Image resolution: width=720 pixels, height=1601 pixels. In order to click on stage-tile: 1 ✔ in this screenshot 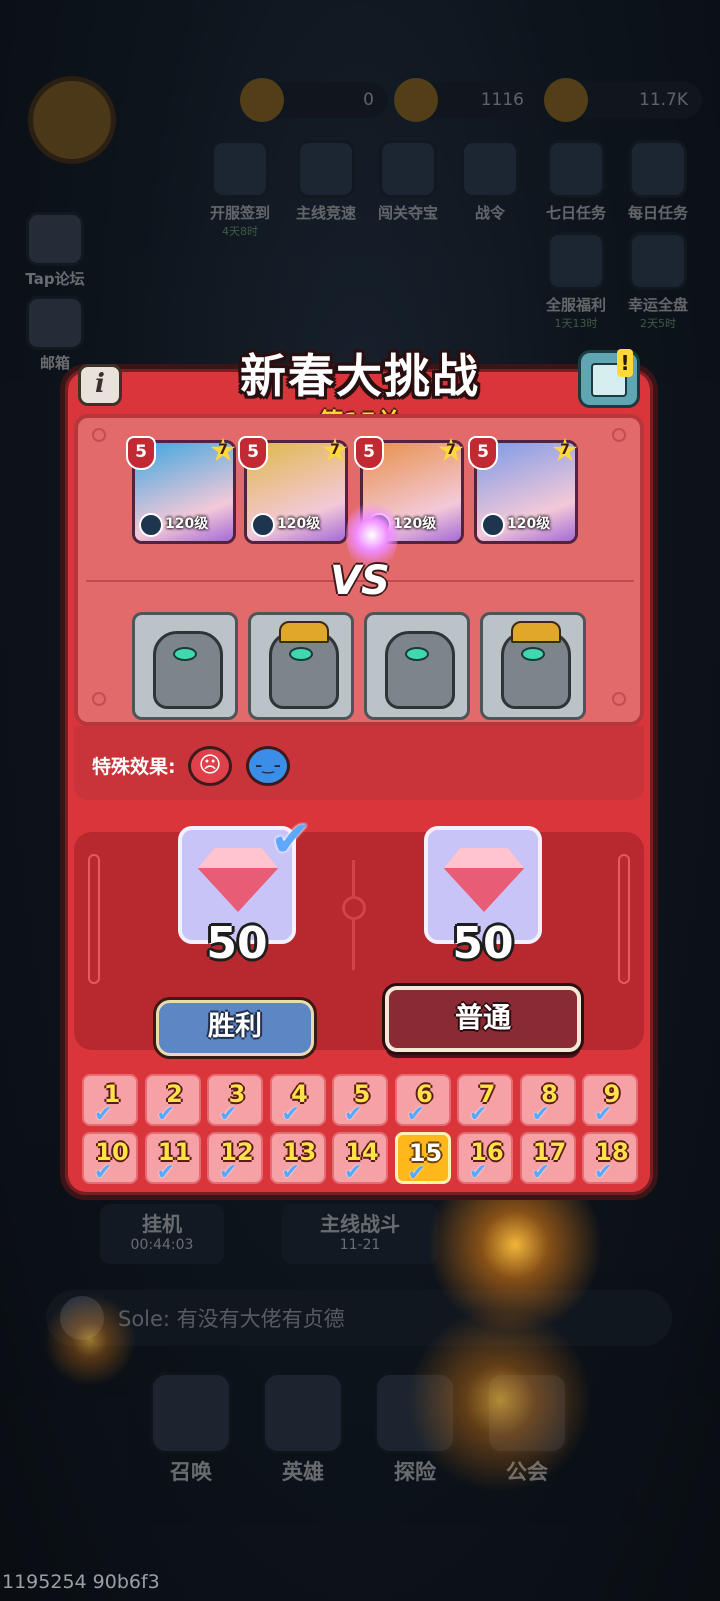, I will do `click(110, 1100)`.